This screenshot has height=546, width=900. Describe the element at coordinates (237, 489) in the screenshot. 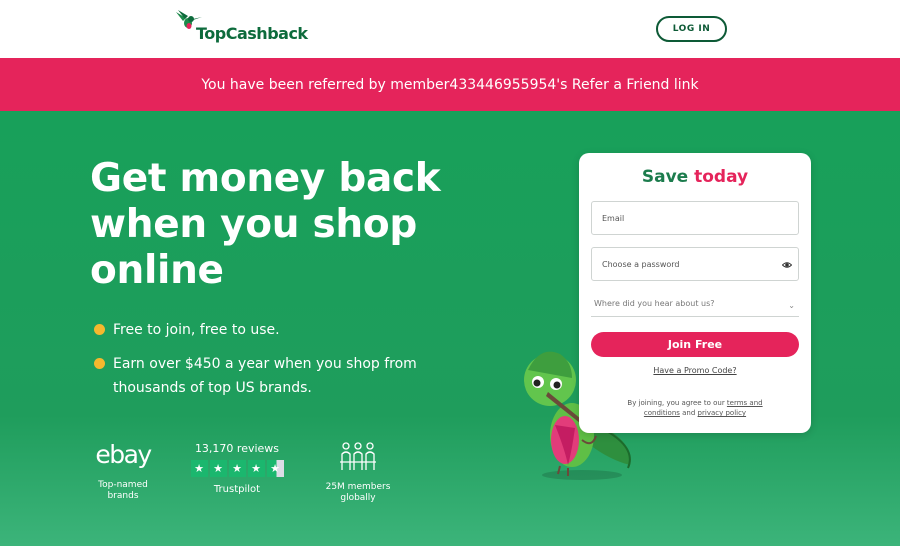

I see `trustpilot-label: Trustpilot` at that location.